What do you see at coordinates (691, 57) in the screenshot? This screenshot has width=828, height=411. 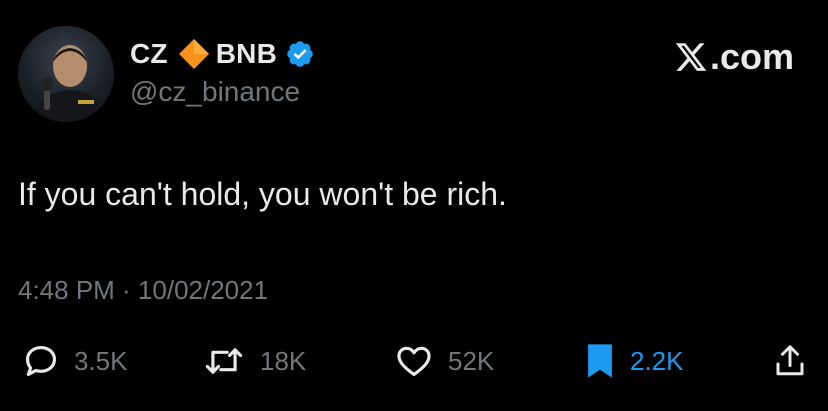 I see `x-logo-icon` at bounding box center [691, 57].